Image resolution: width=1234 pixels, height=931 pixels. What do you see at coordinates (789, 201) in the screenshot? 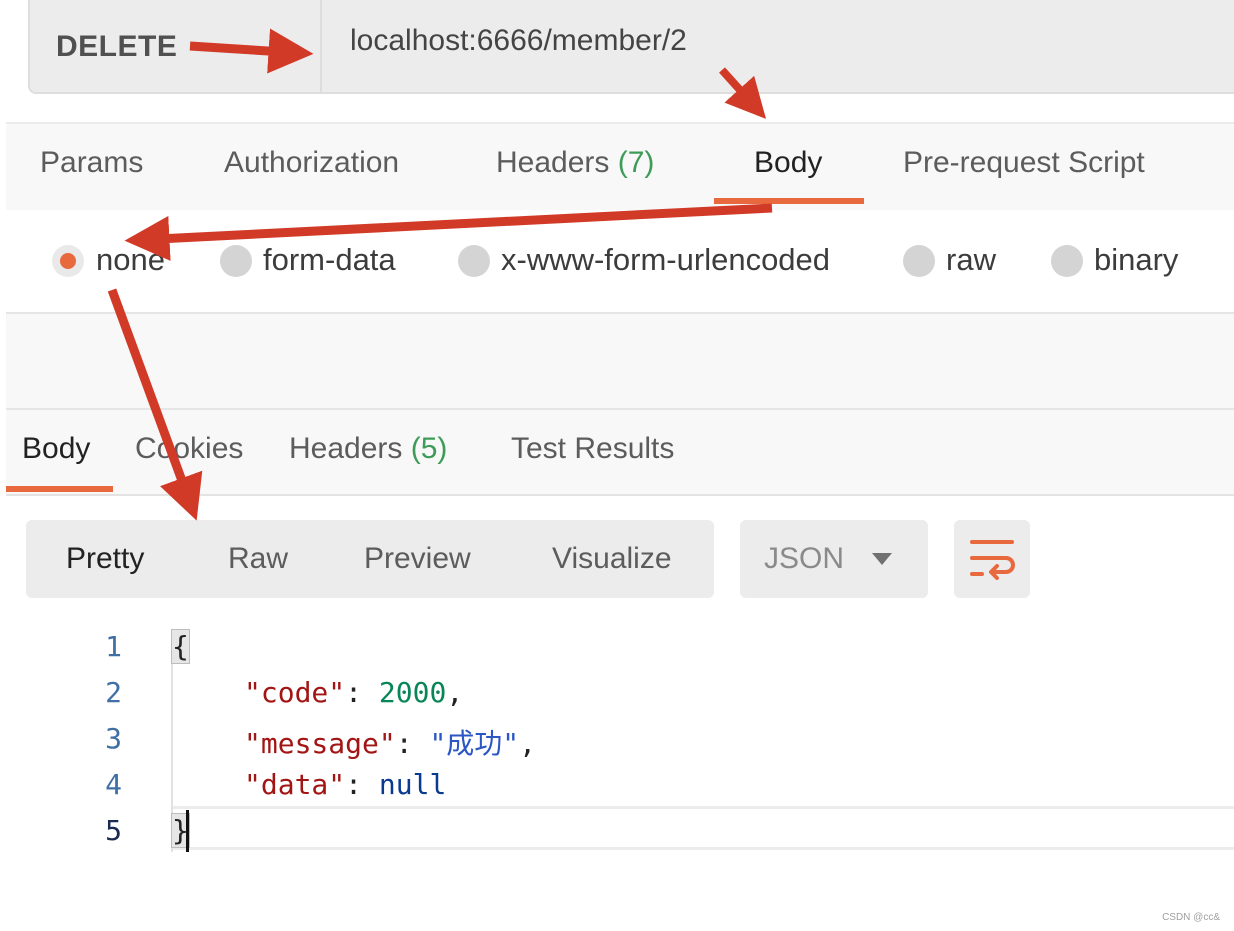
I see `tab-body-active-indicator` at bounding box center [789, 201].